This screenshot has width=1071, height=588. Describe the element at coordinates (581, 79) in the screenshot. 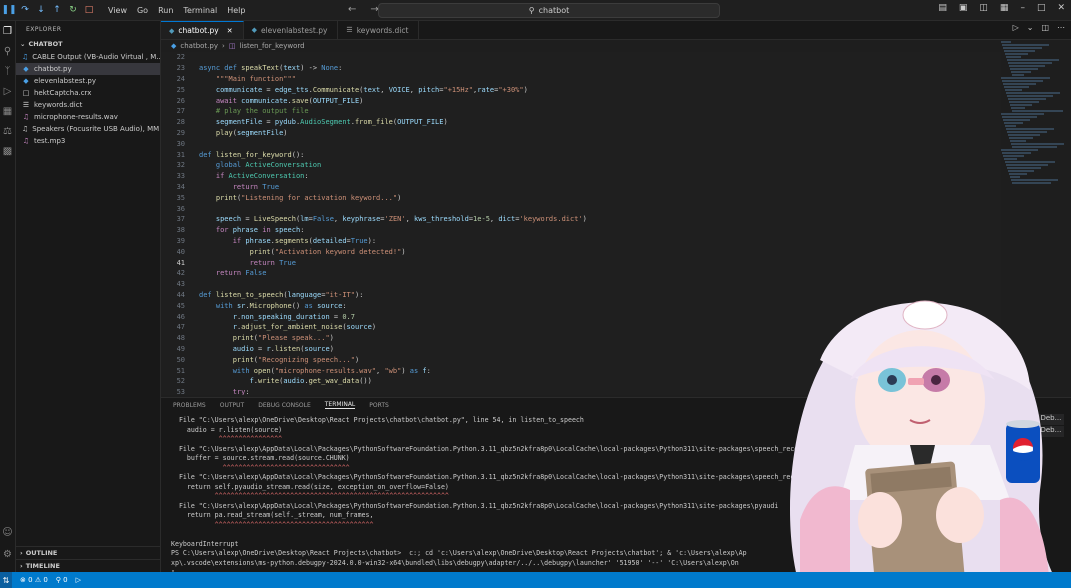

I see `code-line: 24 """Main function"""` at that location.